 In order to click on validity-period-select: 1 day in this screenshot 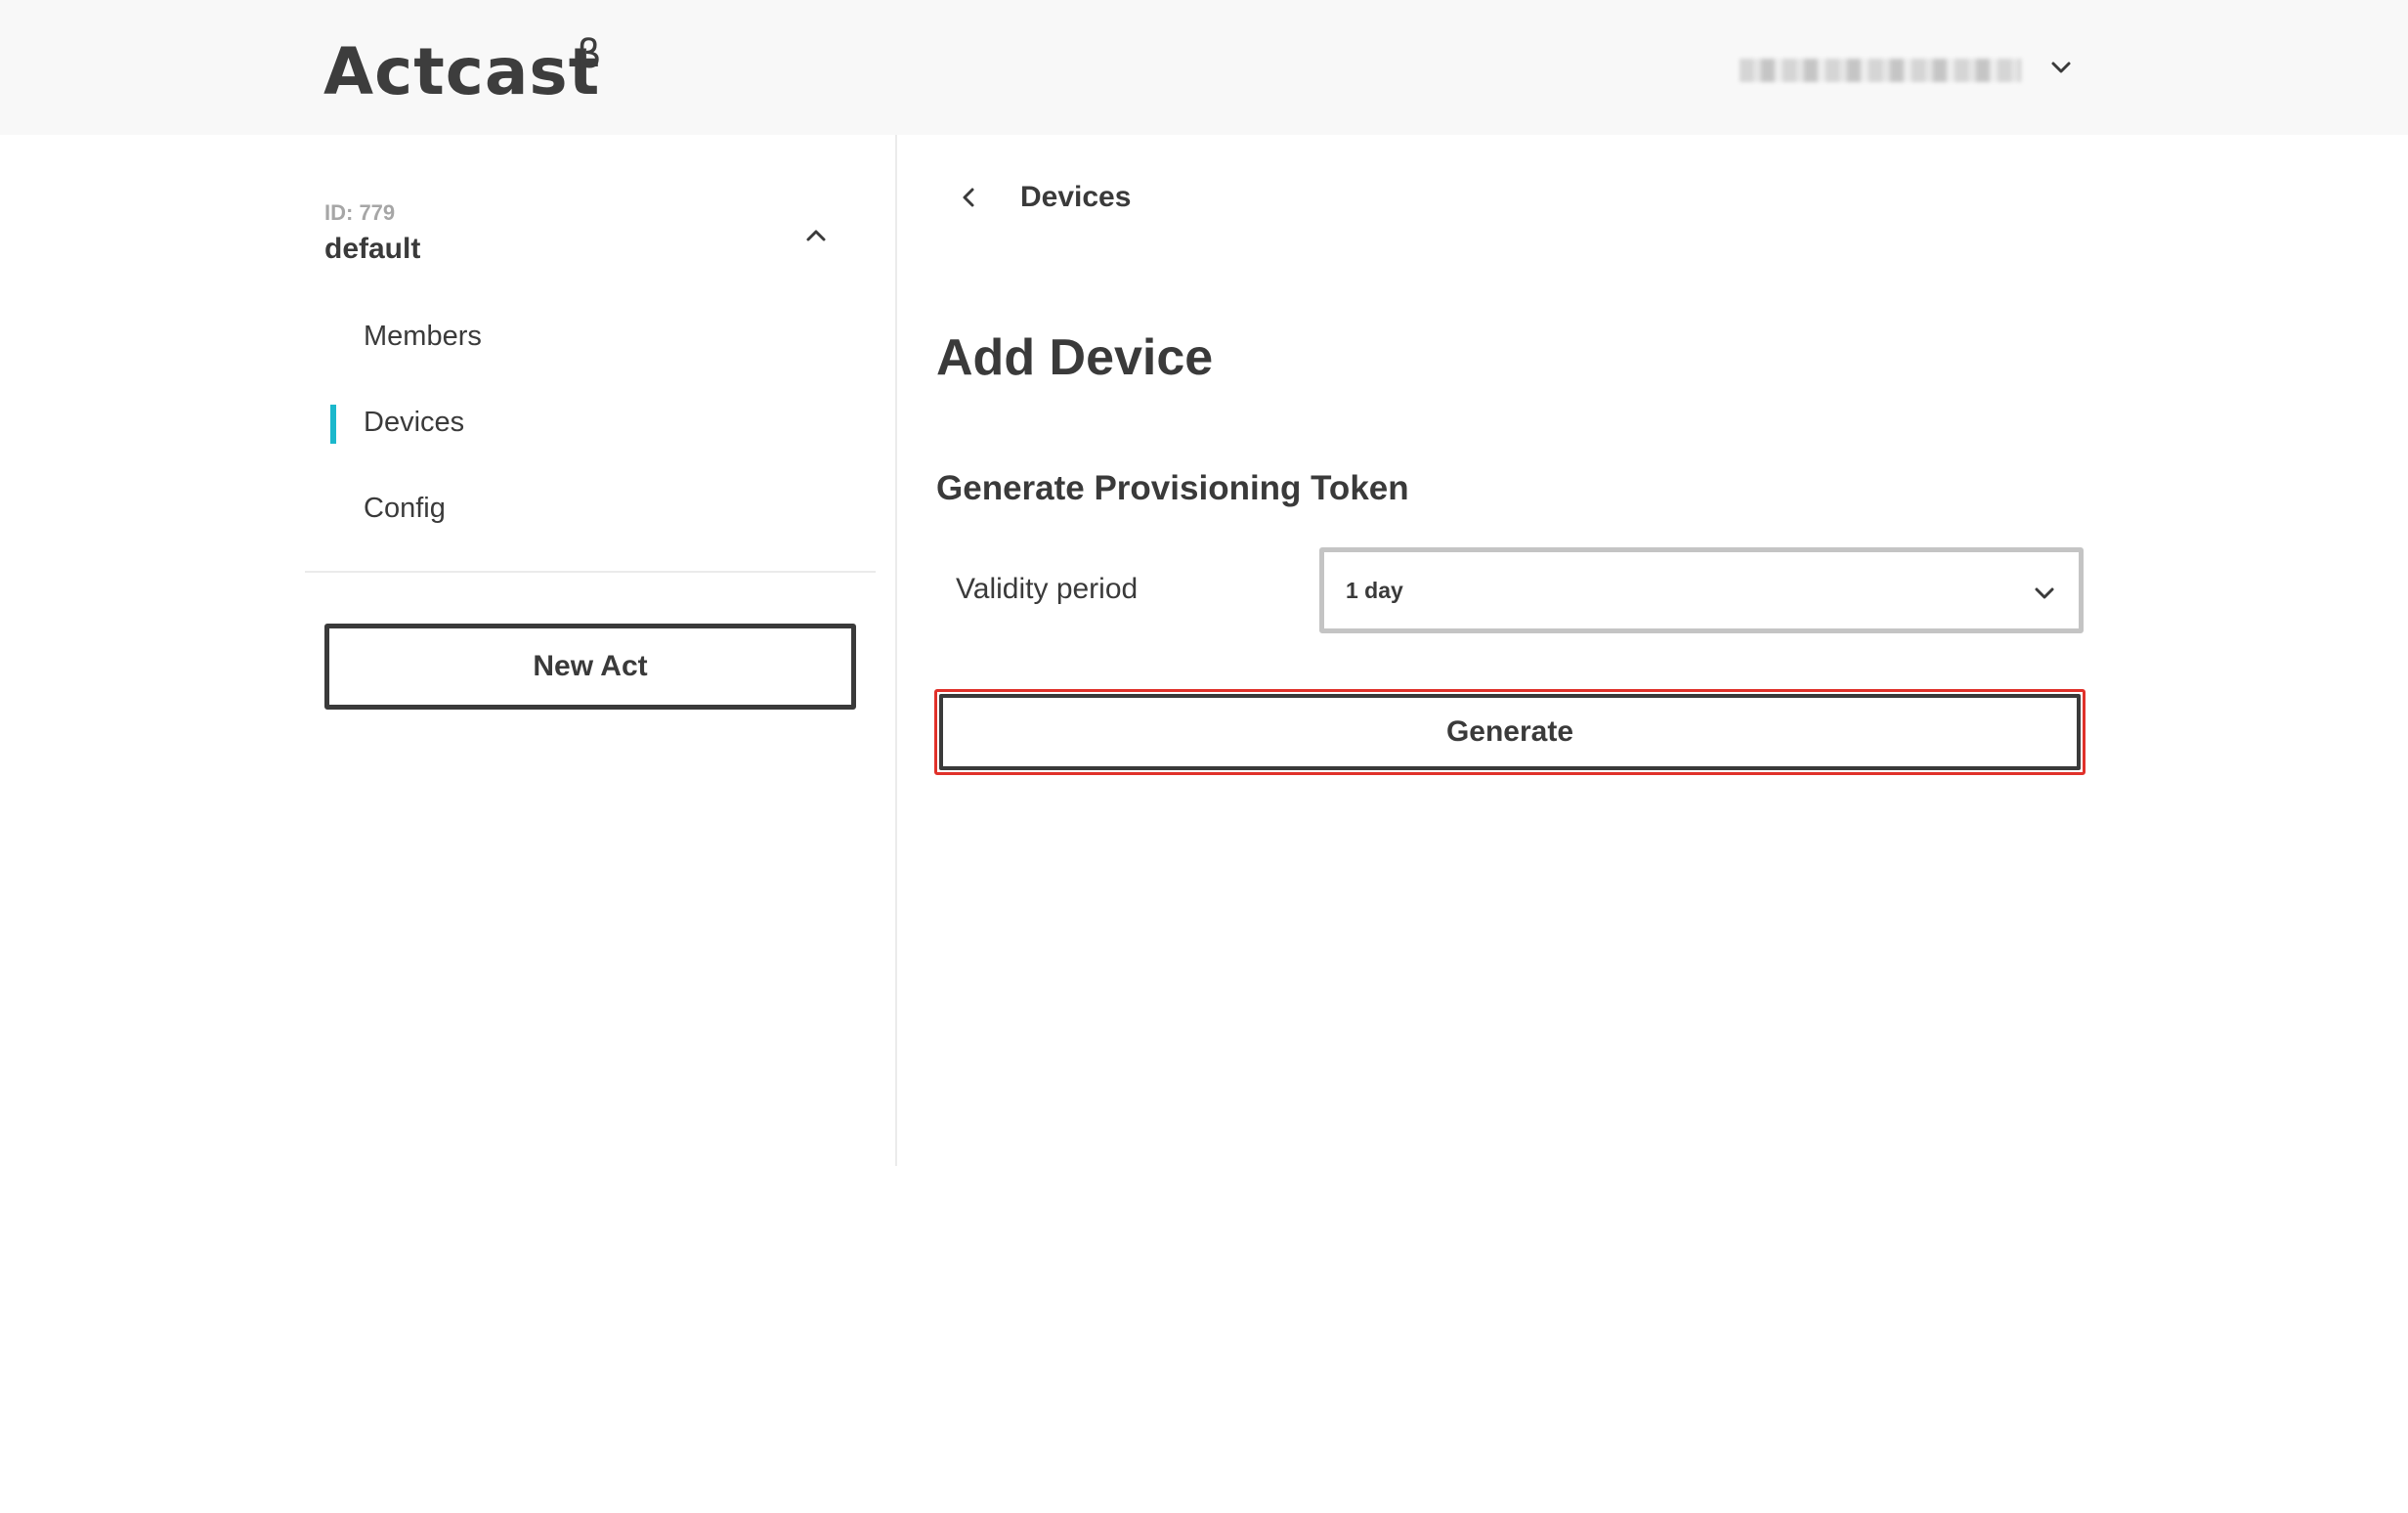, I will do `click(1701, 590)`.